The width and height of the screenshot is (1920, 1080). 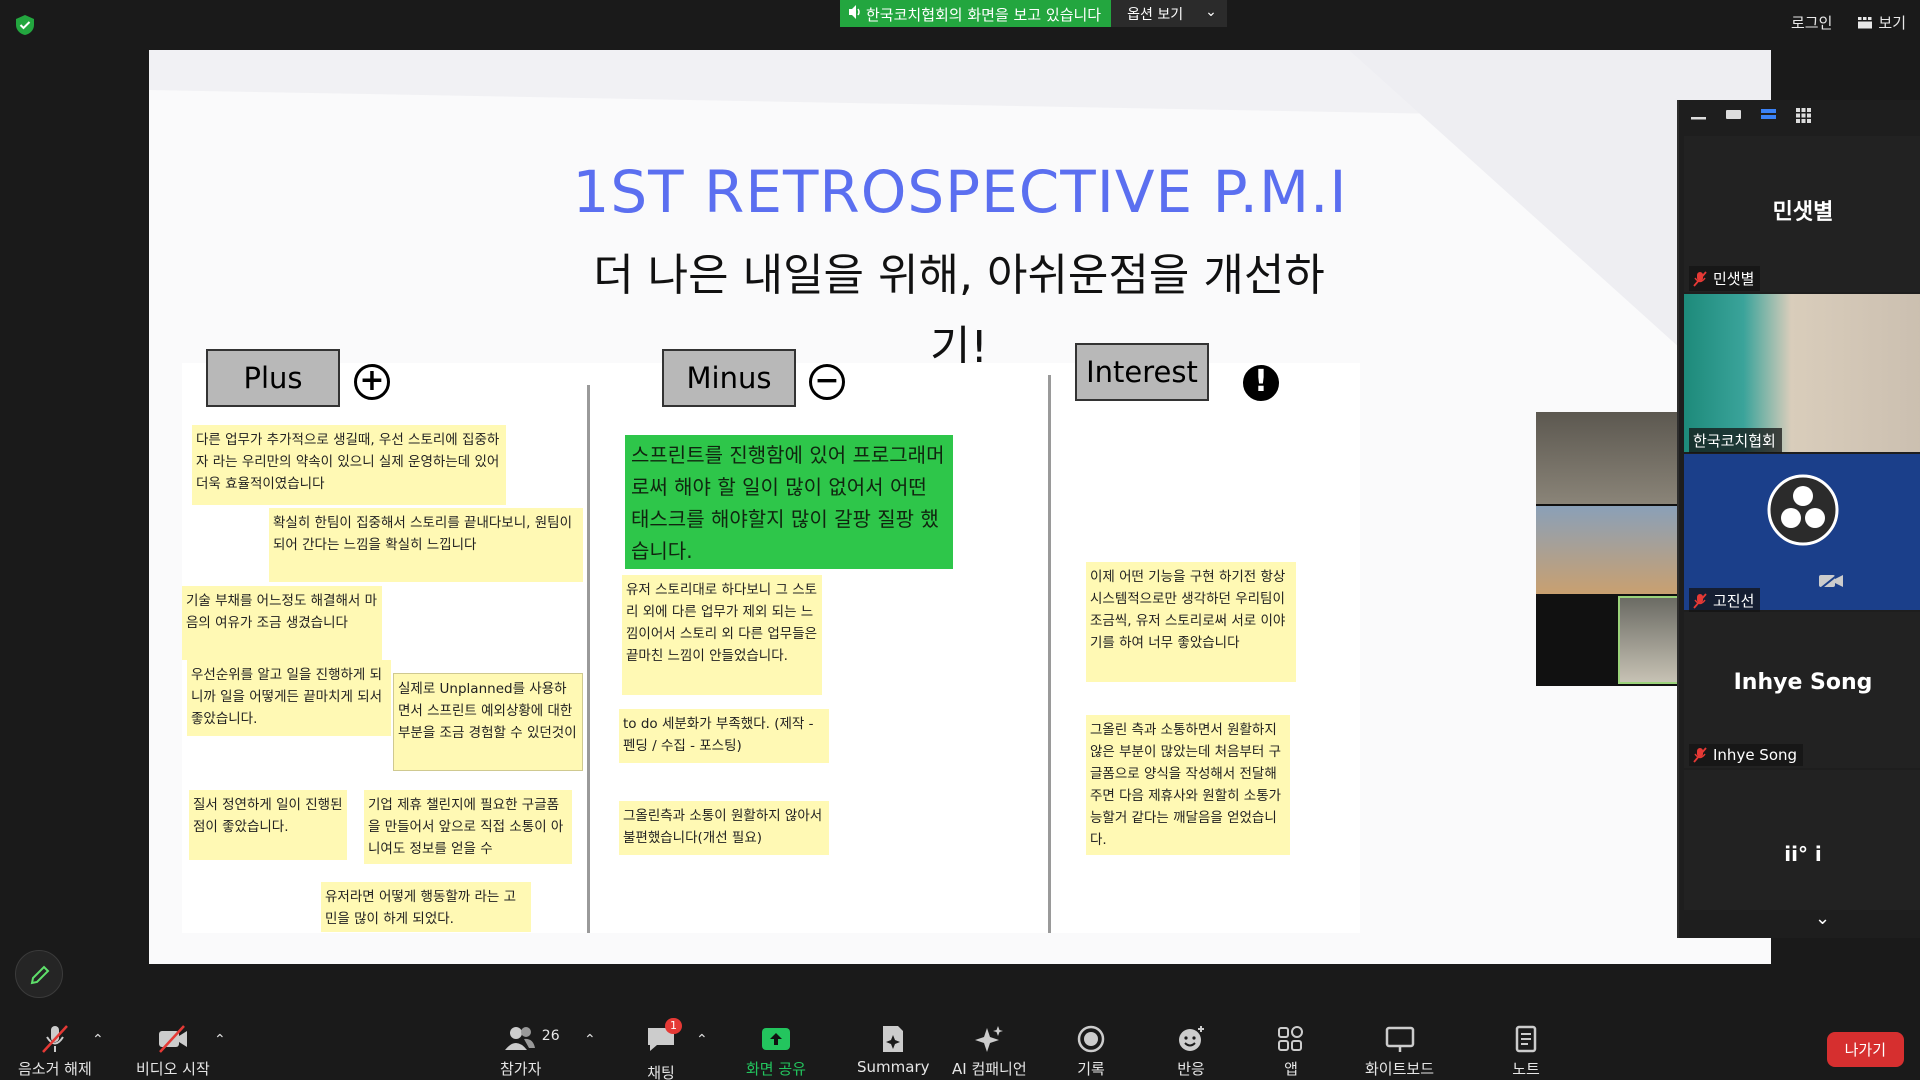 What do you see at coordinates (1848, 22) in the screenshot?
I see `top-right-controls: 로그인 보기` at bounding box center [1848, 22].